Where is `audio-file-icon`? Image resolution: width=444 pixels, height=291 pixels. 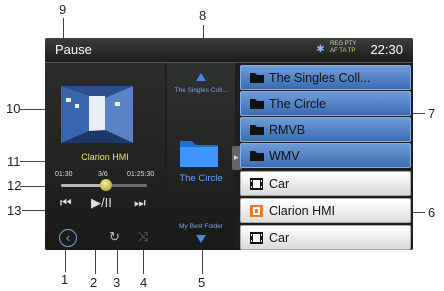 audio-file-icon is located at coordinates (256, 211).